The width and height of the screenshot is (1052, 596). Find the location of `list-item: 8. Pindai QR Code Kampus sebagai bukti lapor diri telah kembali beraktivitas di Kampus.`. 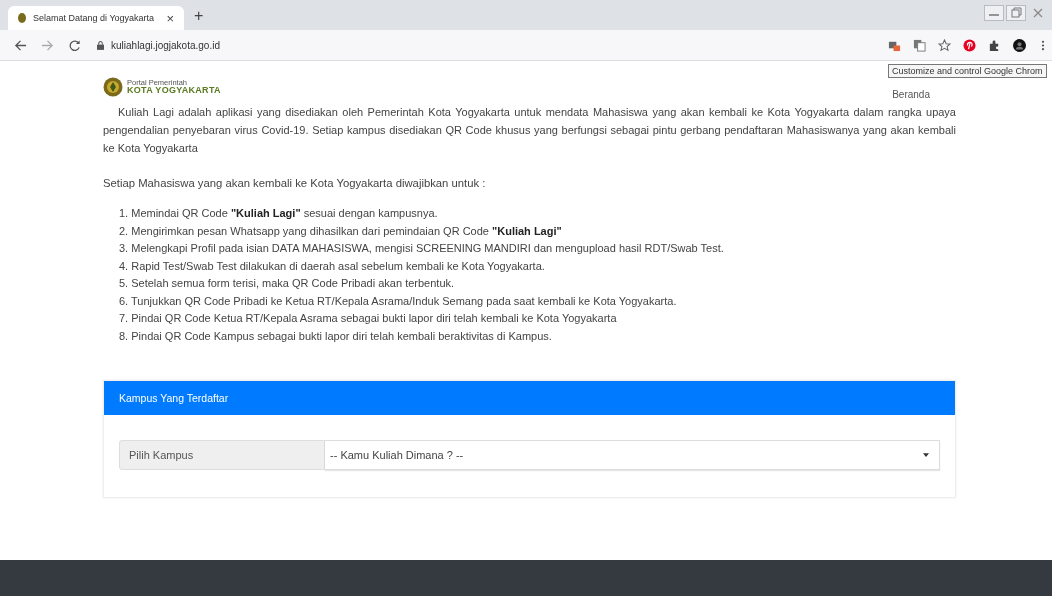

list-item: 8. Pindai QR Code Kampus sebagai bukti lapor diri telah kembali beraktivitas di Kampus. is located at coordinates (336, 336).